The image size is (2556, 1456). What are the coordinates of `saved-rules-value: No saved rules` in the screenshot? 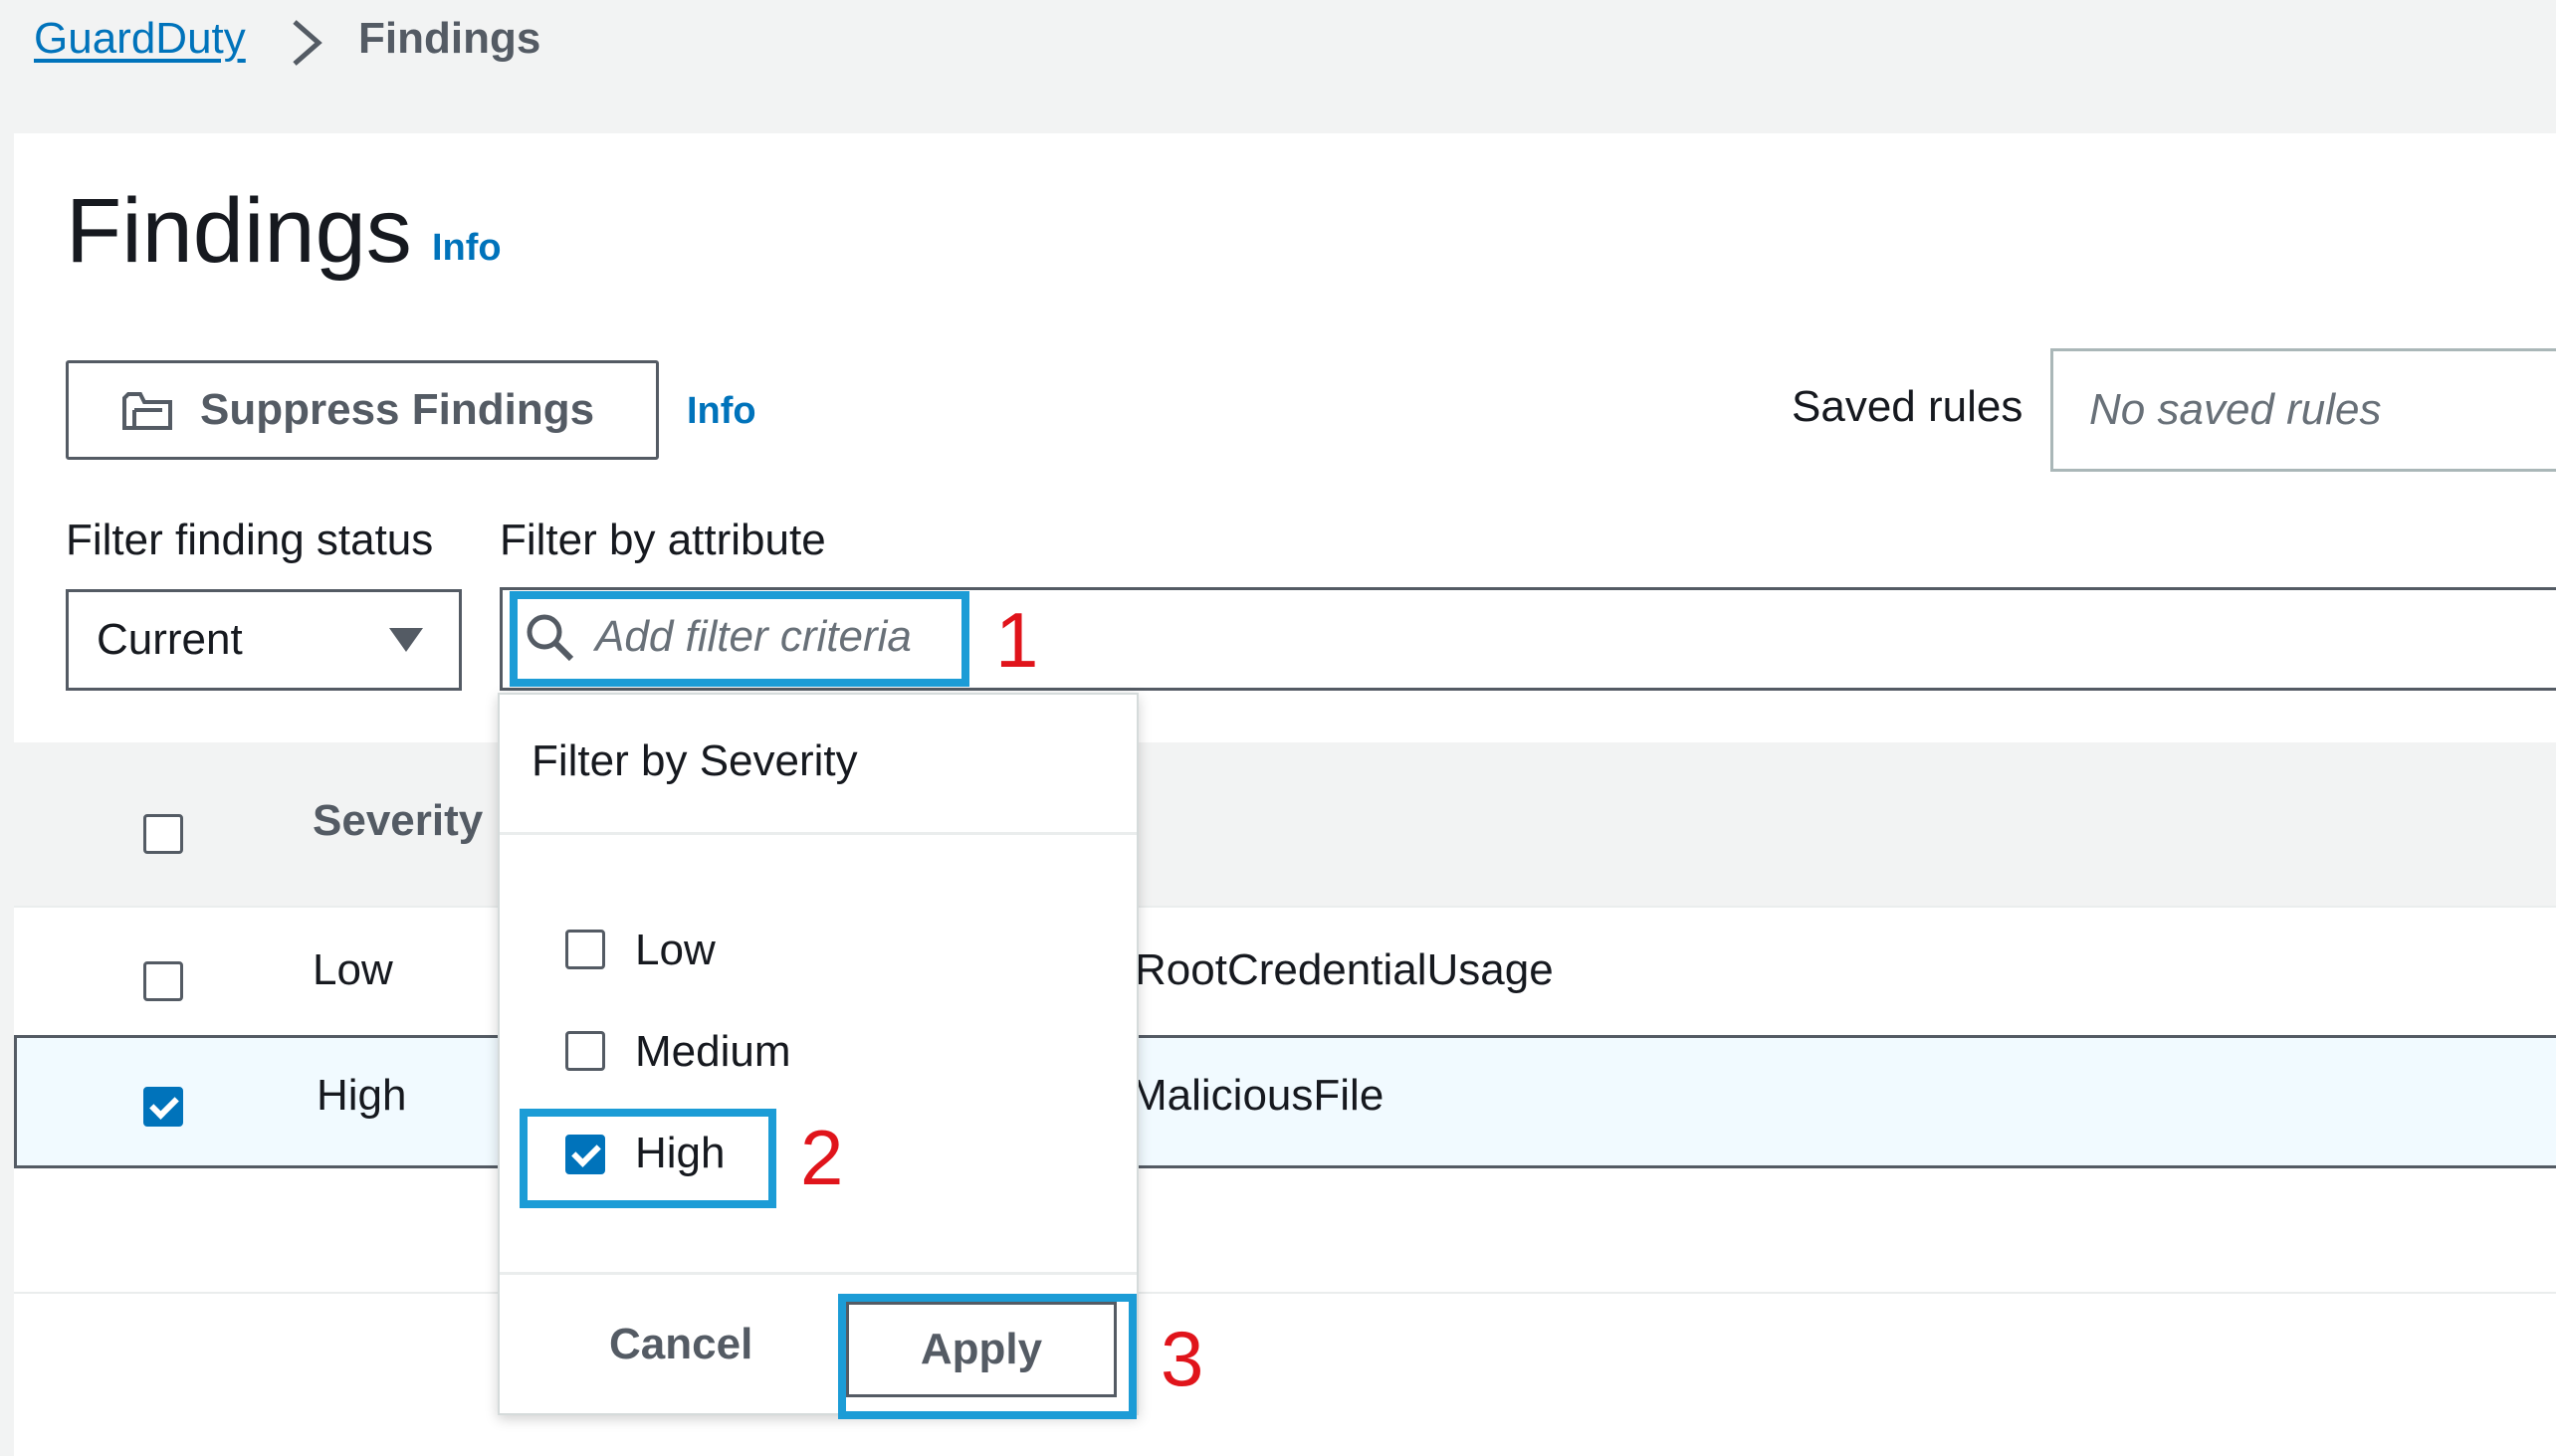 It's located at (2235, 409).